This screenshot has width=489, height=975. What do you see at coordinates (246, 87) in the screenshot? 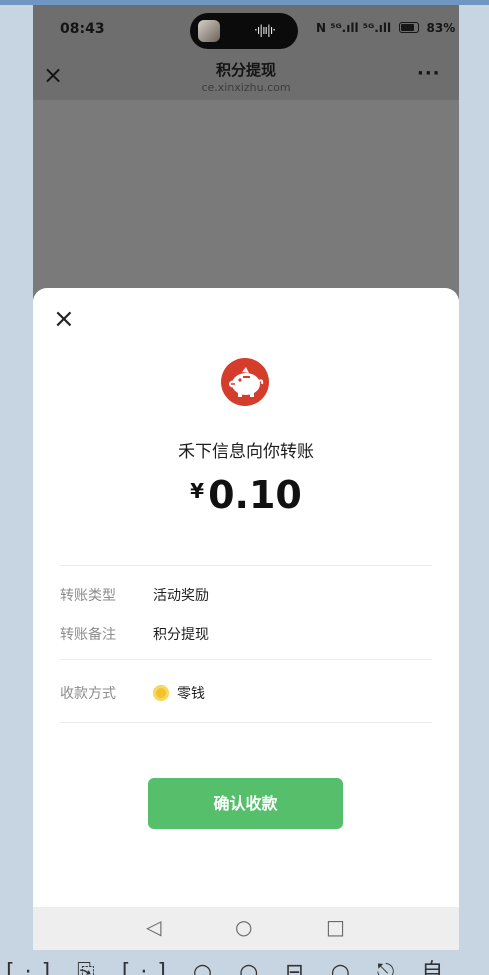
I see `page-domain: ce.xinxizhu.com` at bounding box center [246, 87].